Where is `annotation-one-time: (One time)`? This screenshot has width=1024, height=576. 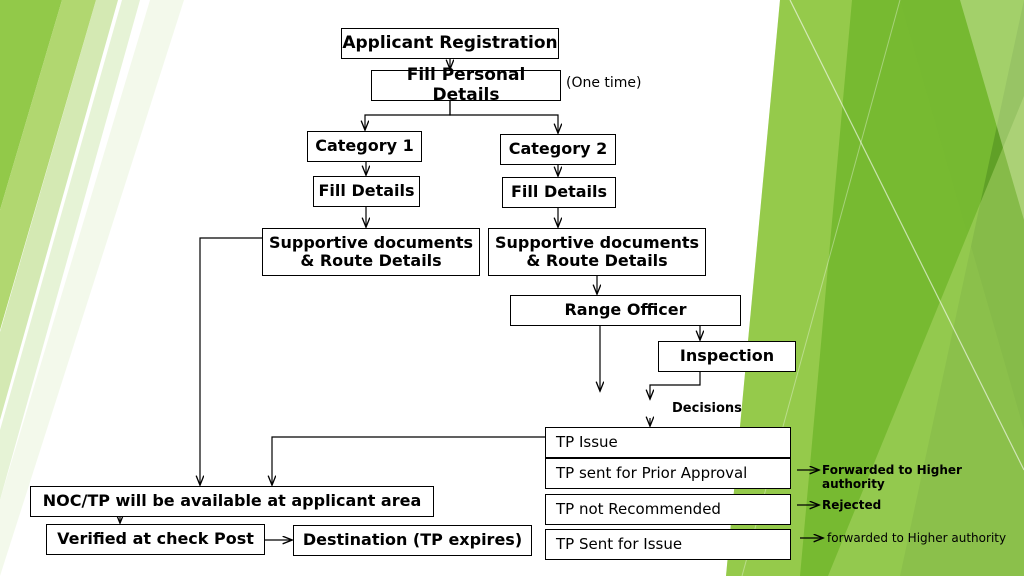
annotation-one-time: (One time) is located at coordinates (604, 83).